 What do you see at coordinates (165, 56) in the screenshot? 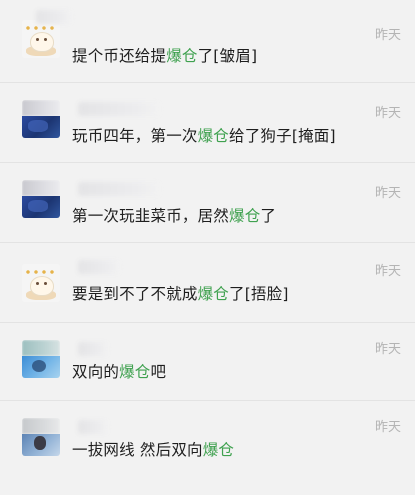
I see `comment-text: 提个币还给提爆仓了[皱眉]` at bounding box center [165, 56].